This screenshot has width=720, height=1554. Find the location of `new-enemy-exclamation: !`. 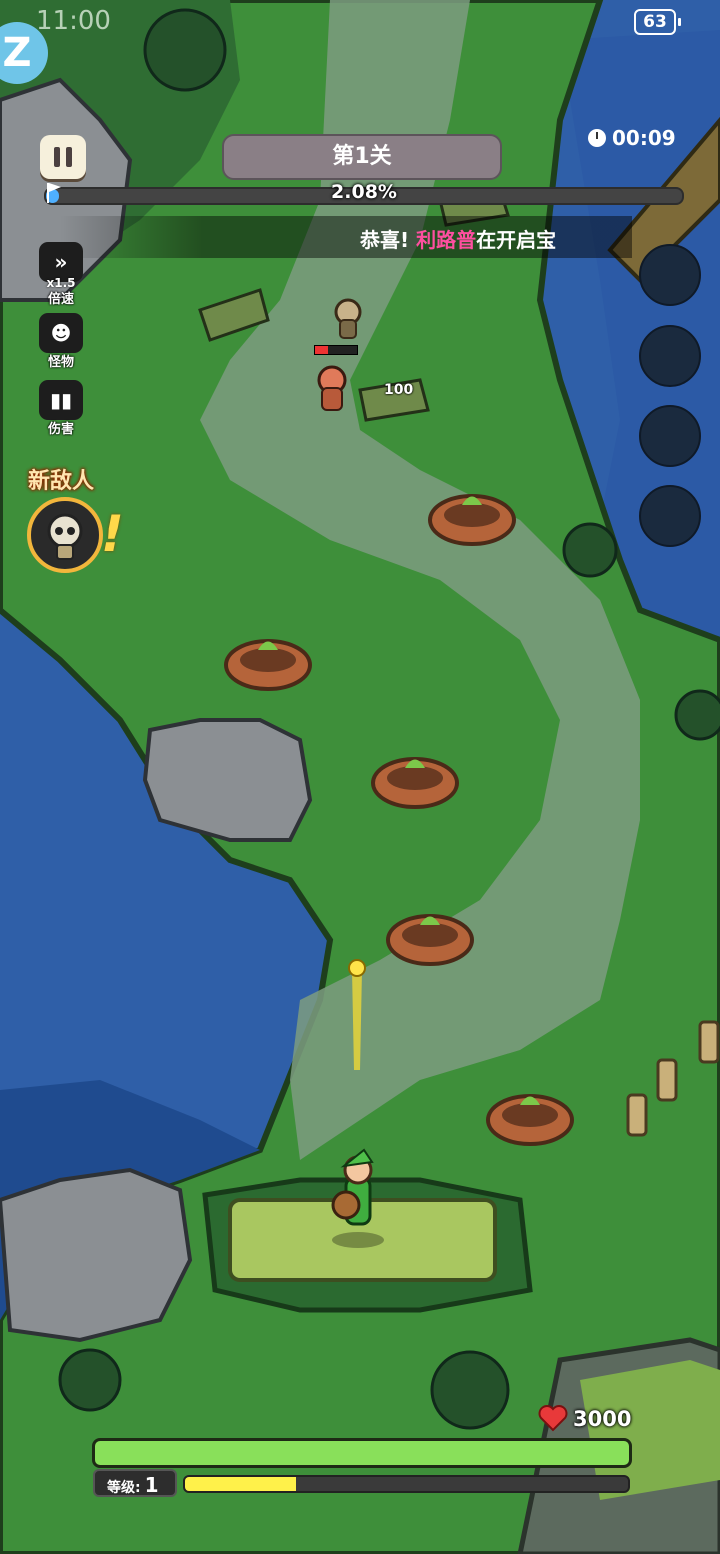

new-enemy-exclamation: ! is located at coordinates (112, 534).